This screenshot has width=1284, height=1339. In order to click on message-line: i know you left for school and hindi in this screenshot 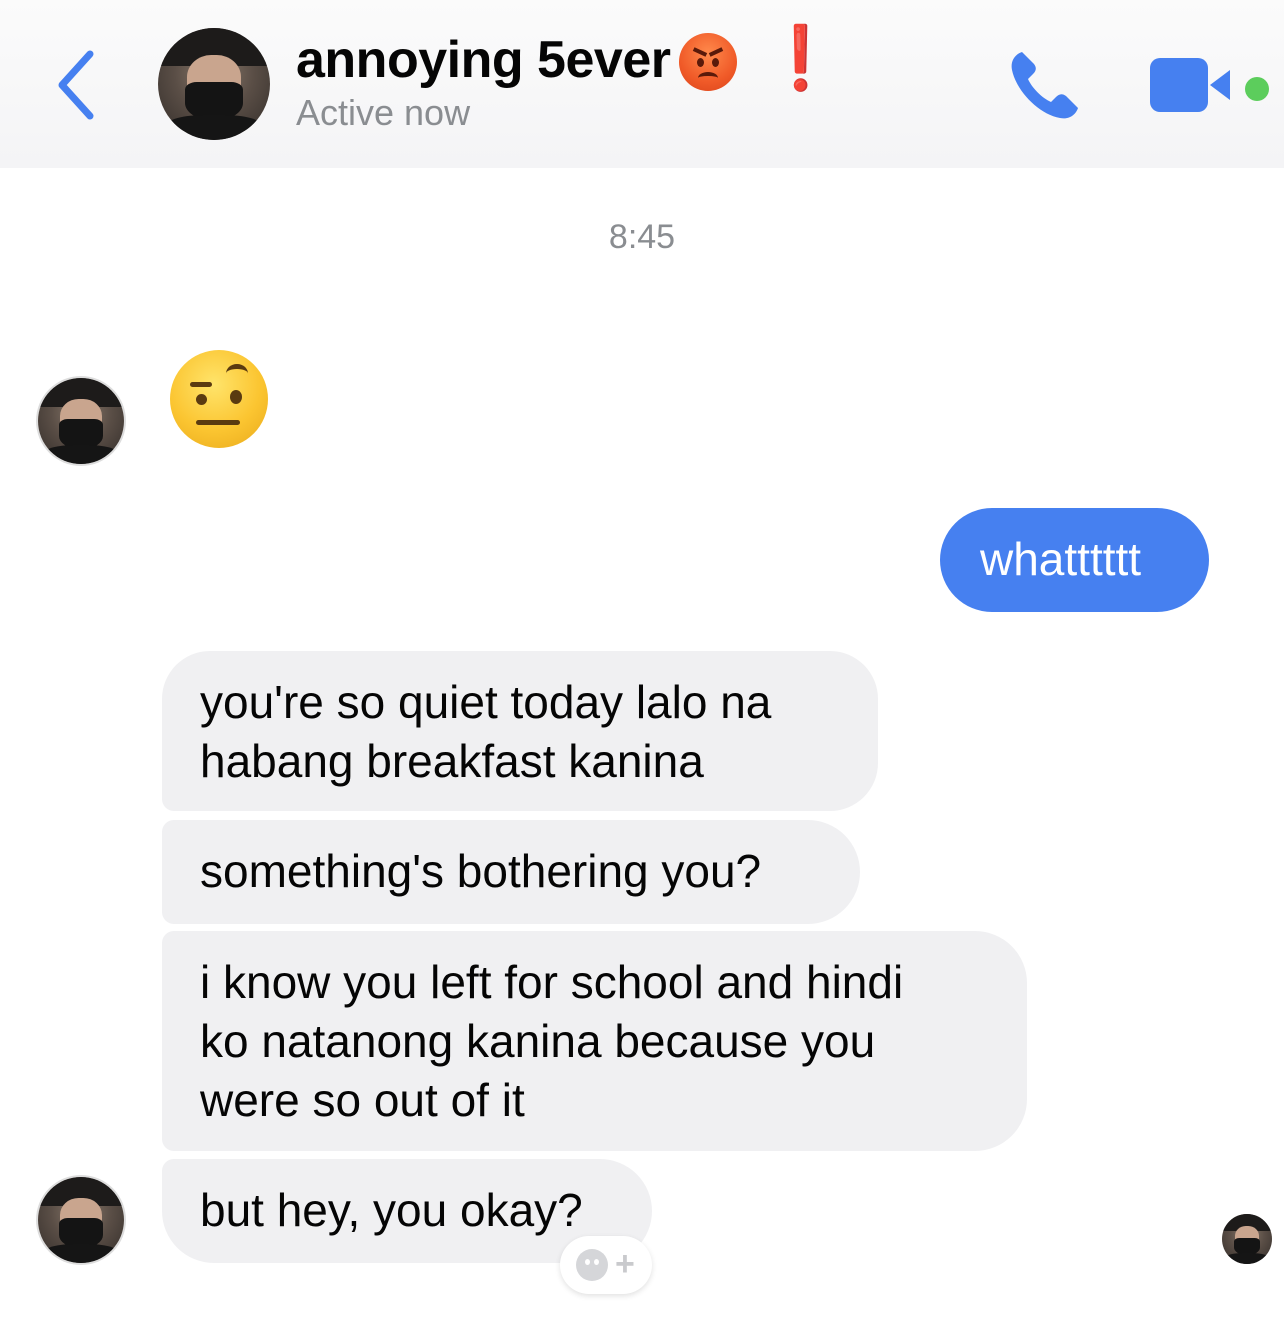, I will do `click(552, 982)`.